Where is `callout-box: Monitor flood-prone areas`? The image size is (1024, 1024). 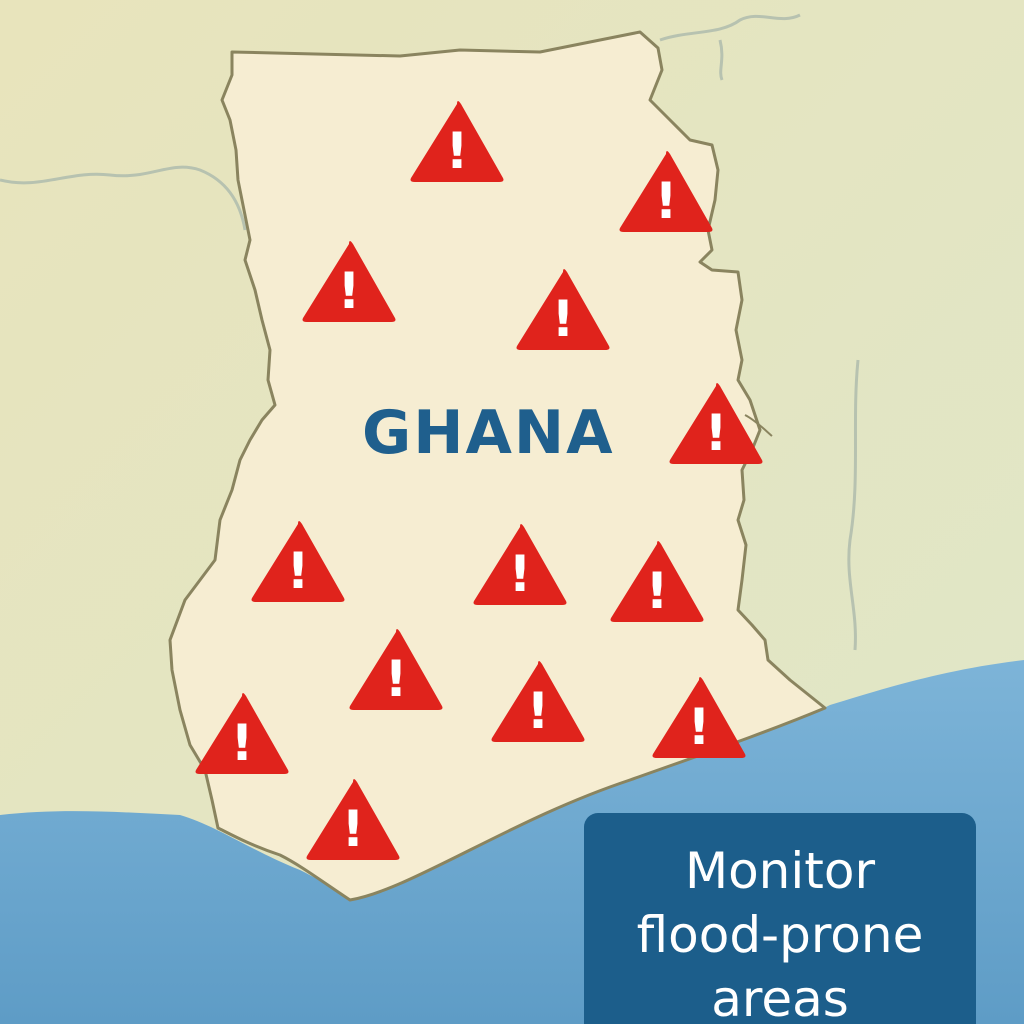
callout-box: Monitor flood-prone areas is located at coordinates (780, 918).